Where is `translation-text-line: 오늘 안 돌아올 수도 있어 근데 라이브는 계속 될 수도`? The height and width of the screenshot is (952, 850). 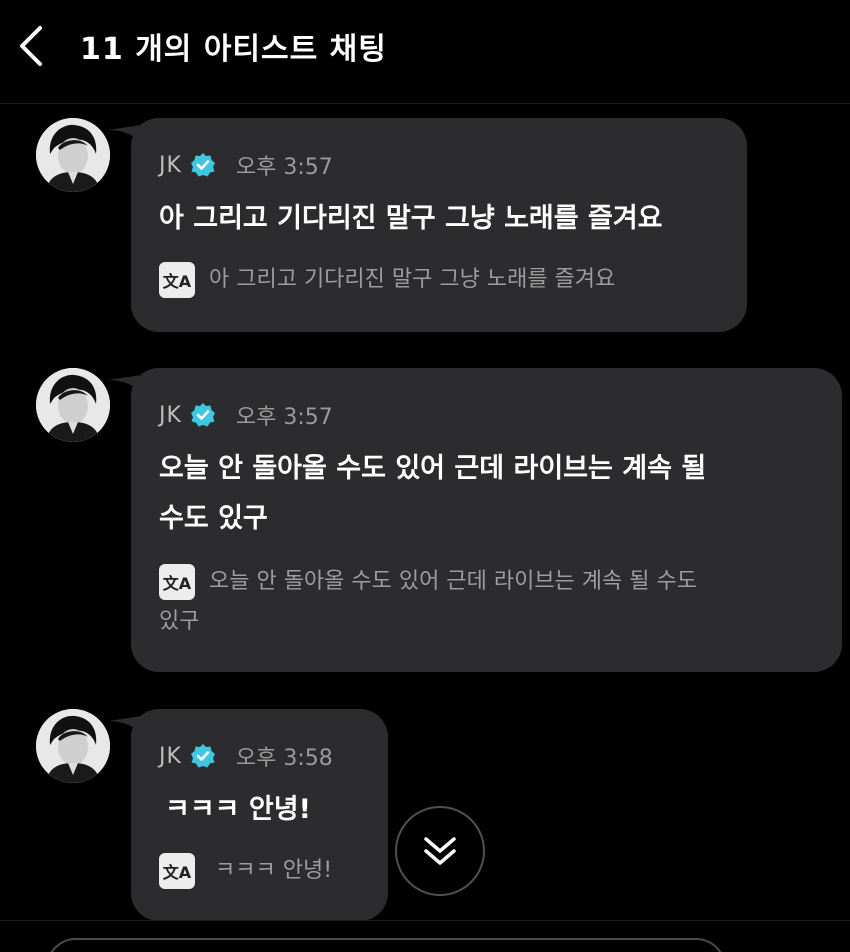 translation-text-line: 오늘 안 돌아올 수도 있어 근데 라이브는 계속 될 수도 is located at coordinates (453, 581).